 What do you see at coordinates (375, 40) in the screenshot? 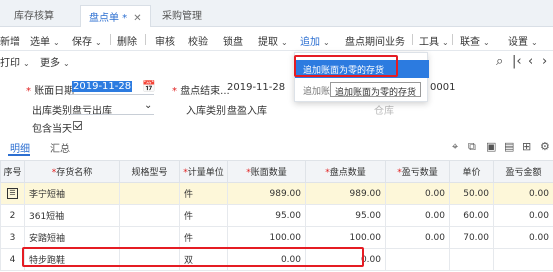
I see `period-business-button: 盘点期间业务` at bounding box center [375, 40].